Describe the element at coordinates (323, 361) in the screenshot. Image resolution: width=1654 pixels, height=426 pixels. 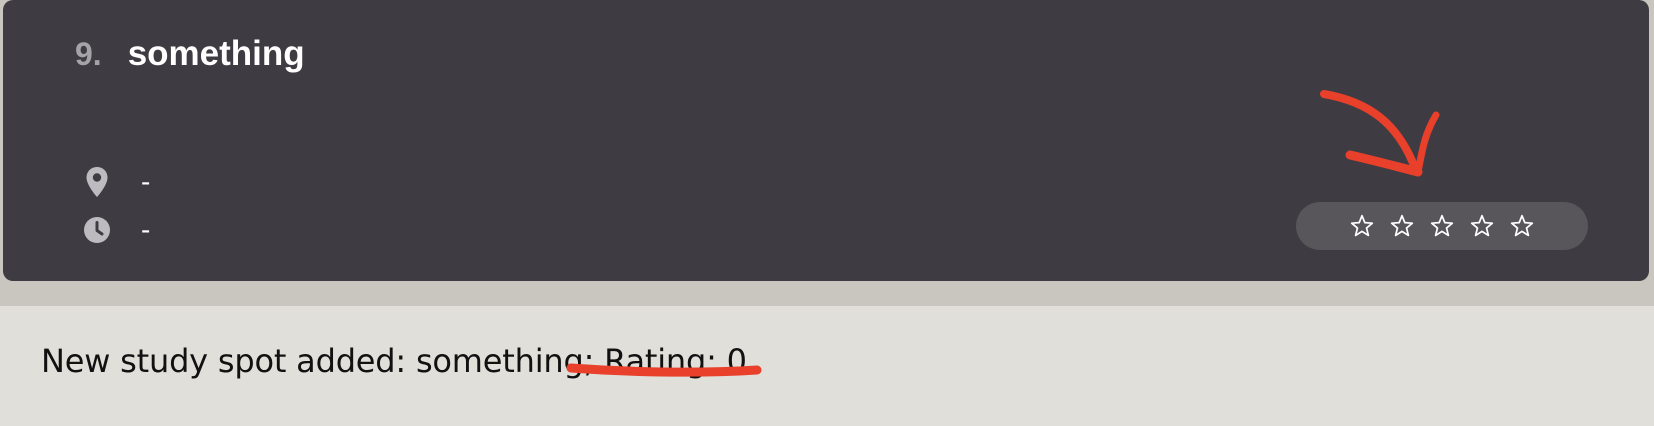
I see `notification-prefix: New study spot added: something;` at that location.